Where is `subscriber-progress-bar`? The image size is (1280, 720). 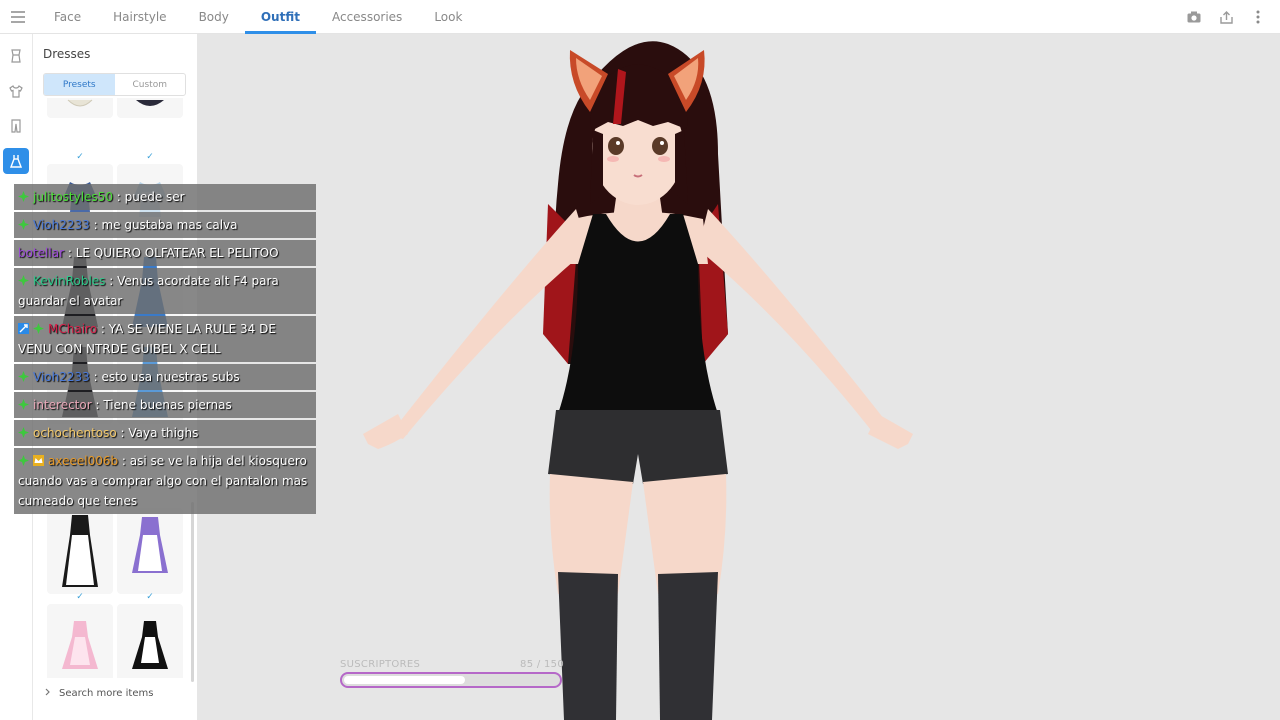
subscriber-progress-bar is located at coordinates (451, 680).